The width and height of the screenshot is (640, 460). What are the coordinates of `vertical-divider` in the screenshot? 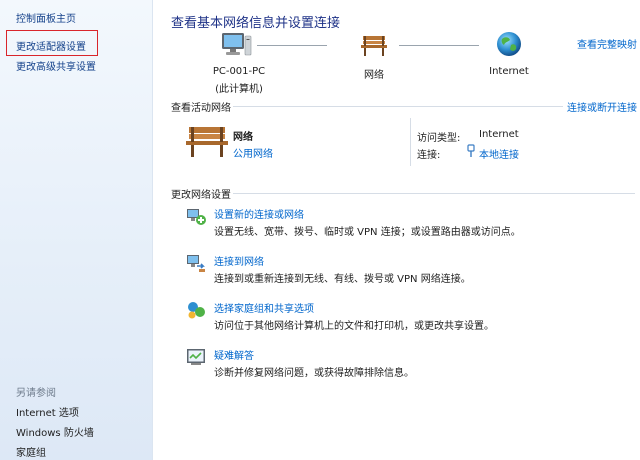 It's located at (410, 142).